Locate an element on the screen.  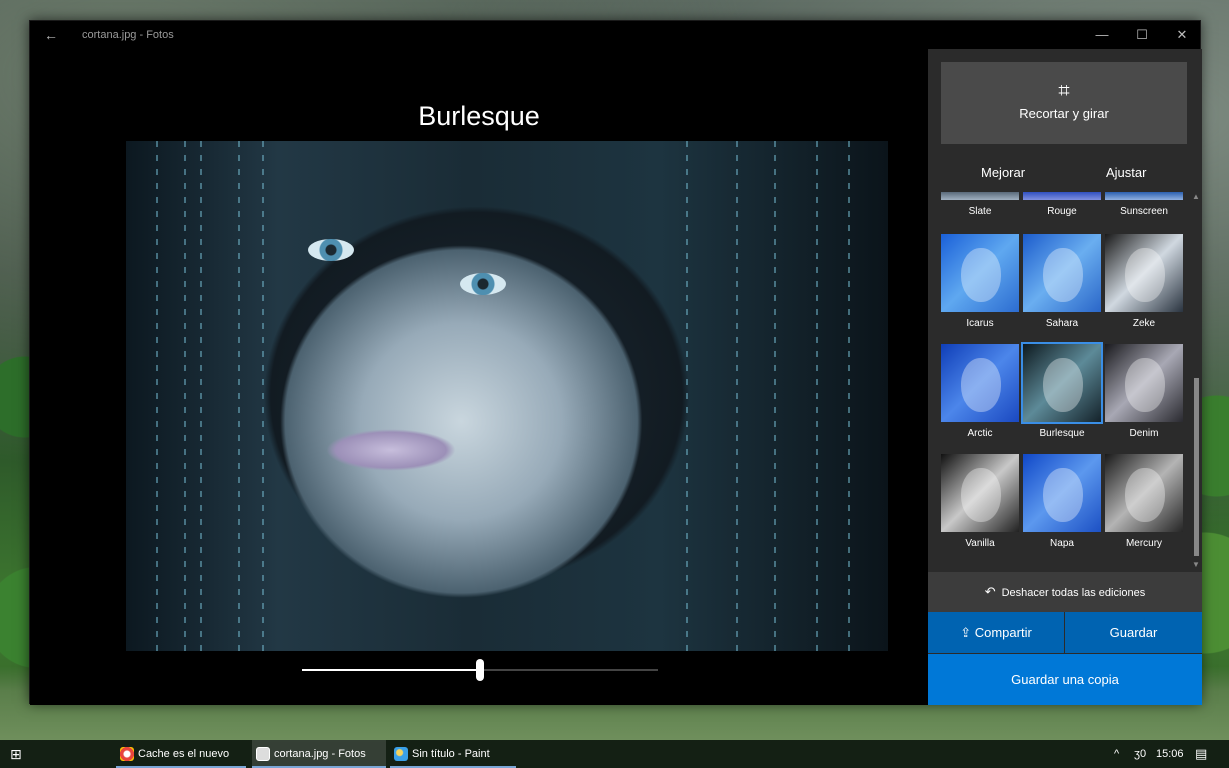
filter-vanilla: Vanilla is located at coordinates (980, 501).